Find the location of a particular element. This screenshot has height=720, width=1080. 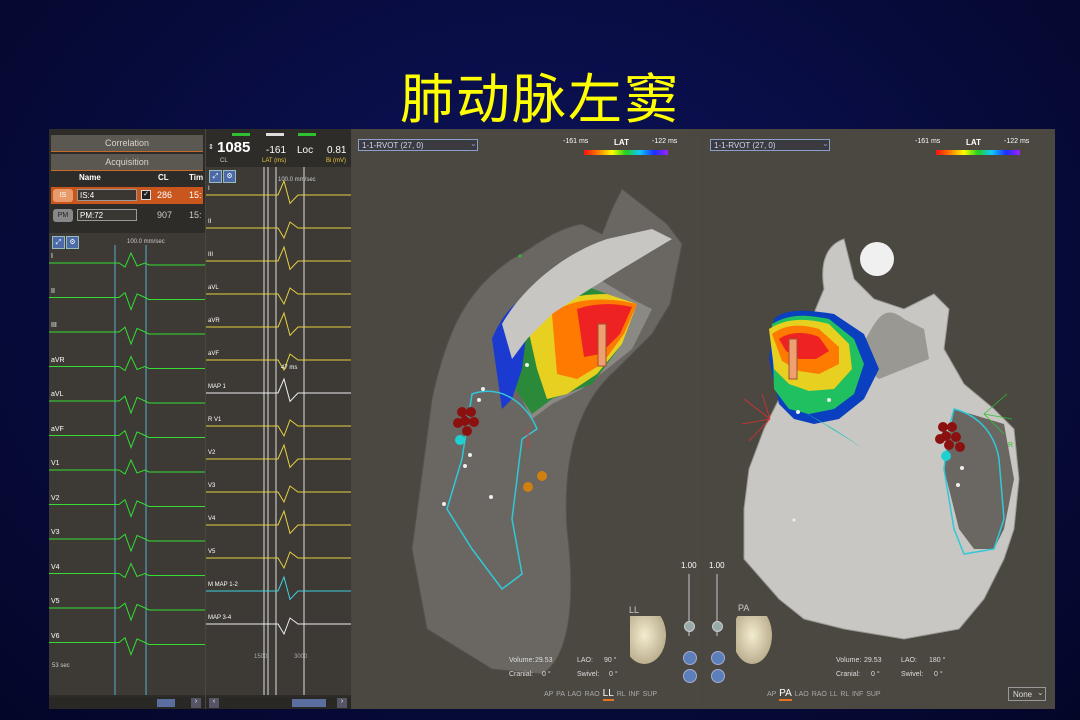

lead-label: I is located at coordinates (52, 256).